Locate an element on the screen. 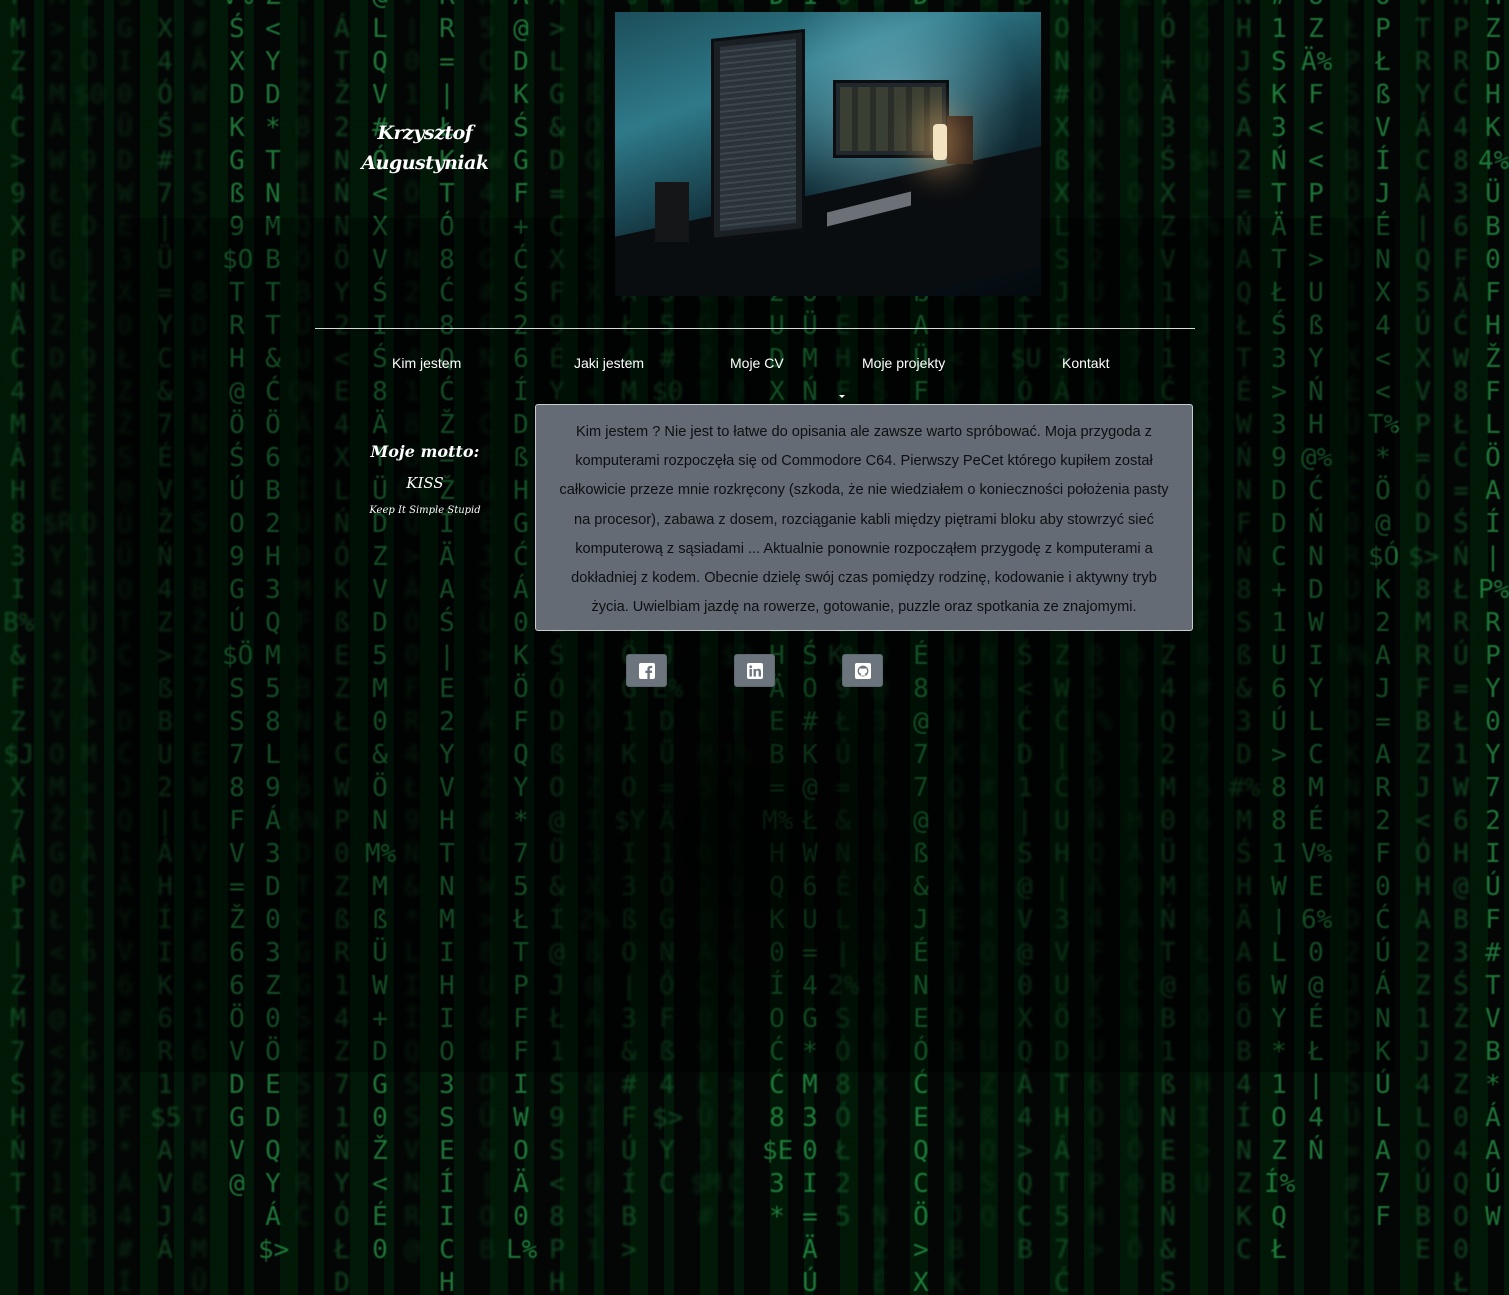  matrix-glyph-column: ÍßO$0T9YD|Z>92FŚ*O1HÚÓÁ>M=IAC16=+G4BP3BT is located at coordinates (90, 632).